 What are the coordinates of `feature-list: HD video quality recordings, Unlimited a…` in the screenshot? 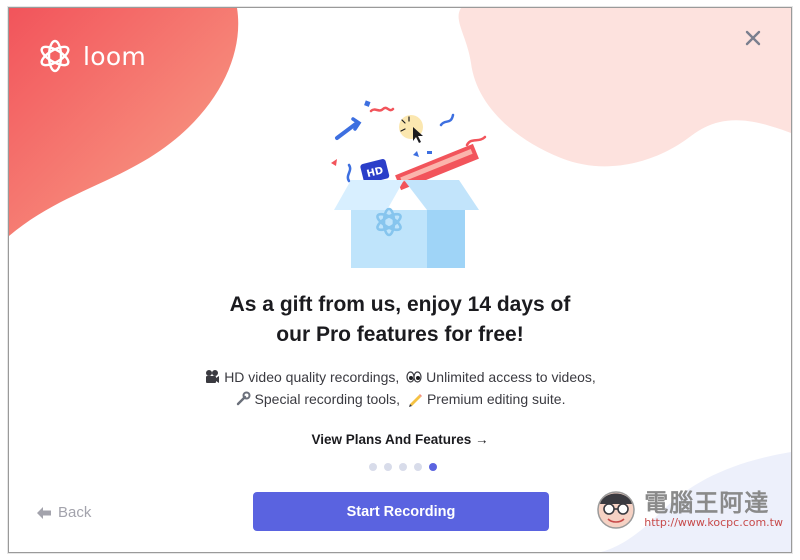 It's located at (400, 388).